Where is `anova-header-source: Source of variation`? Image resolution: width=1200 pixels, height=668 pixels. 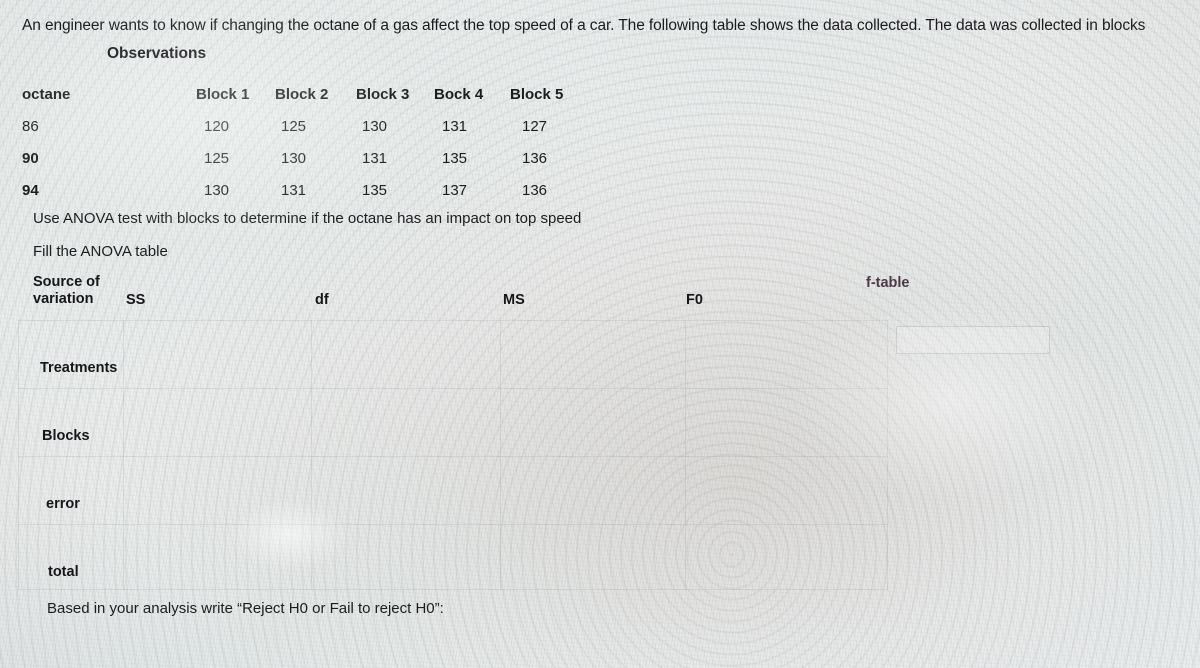
anova-header-source: Source of variation is located at coordinates (66, 291).